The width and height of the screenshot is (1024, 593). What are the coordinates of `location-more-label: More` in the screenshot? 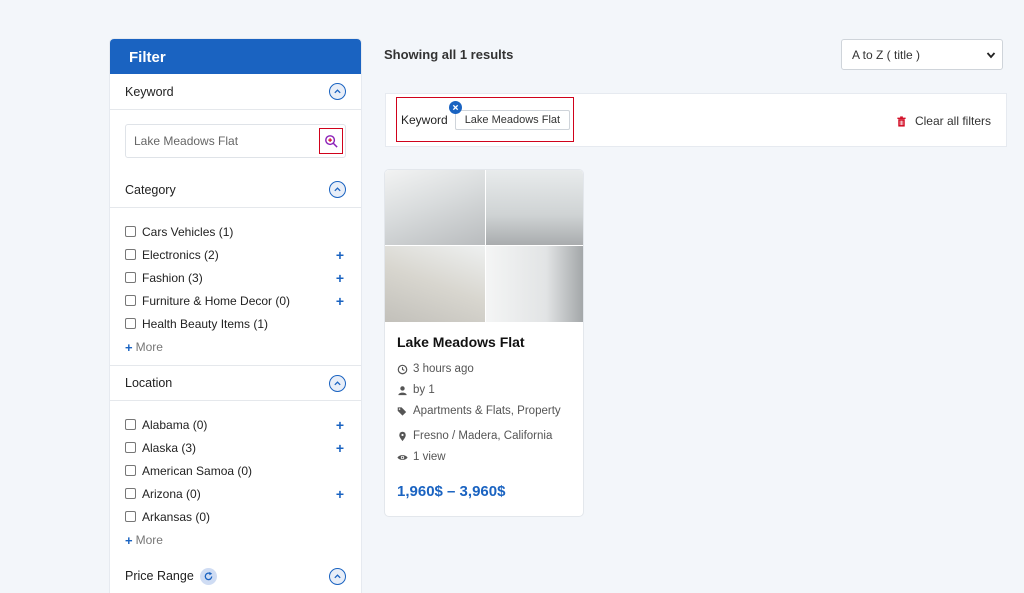 It's located at (149, 540).